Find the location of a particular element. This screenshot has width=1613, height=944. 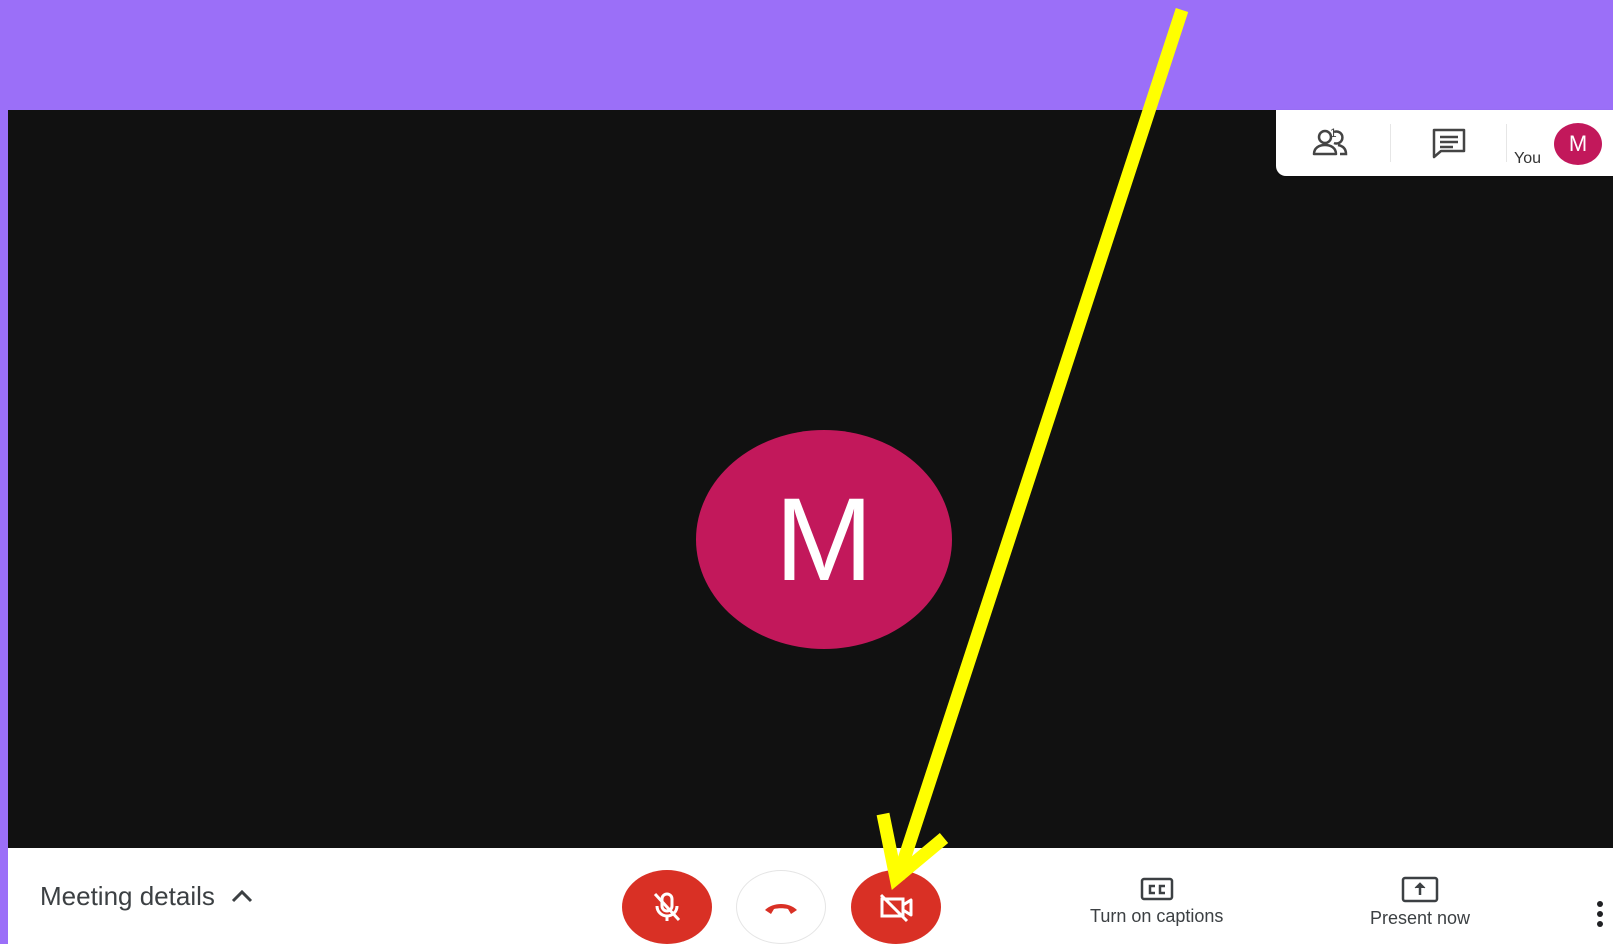

you-label: You is located at coordinates (1527, 158).